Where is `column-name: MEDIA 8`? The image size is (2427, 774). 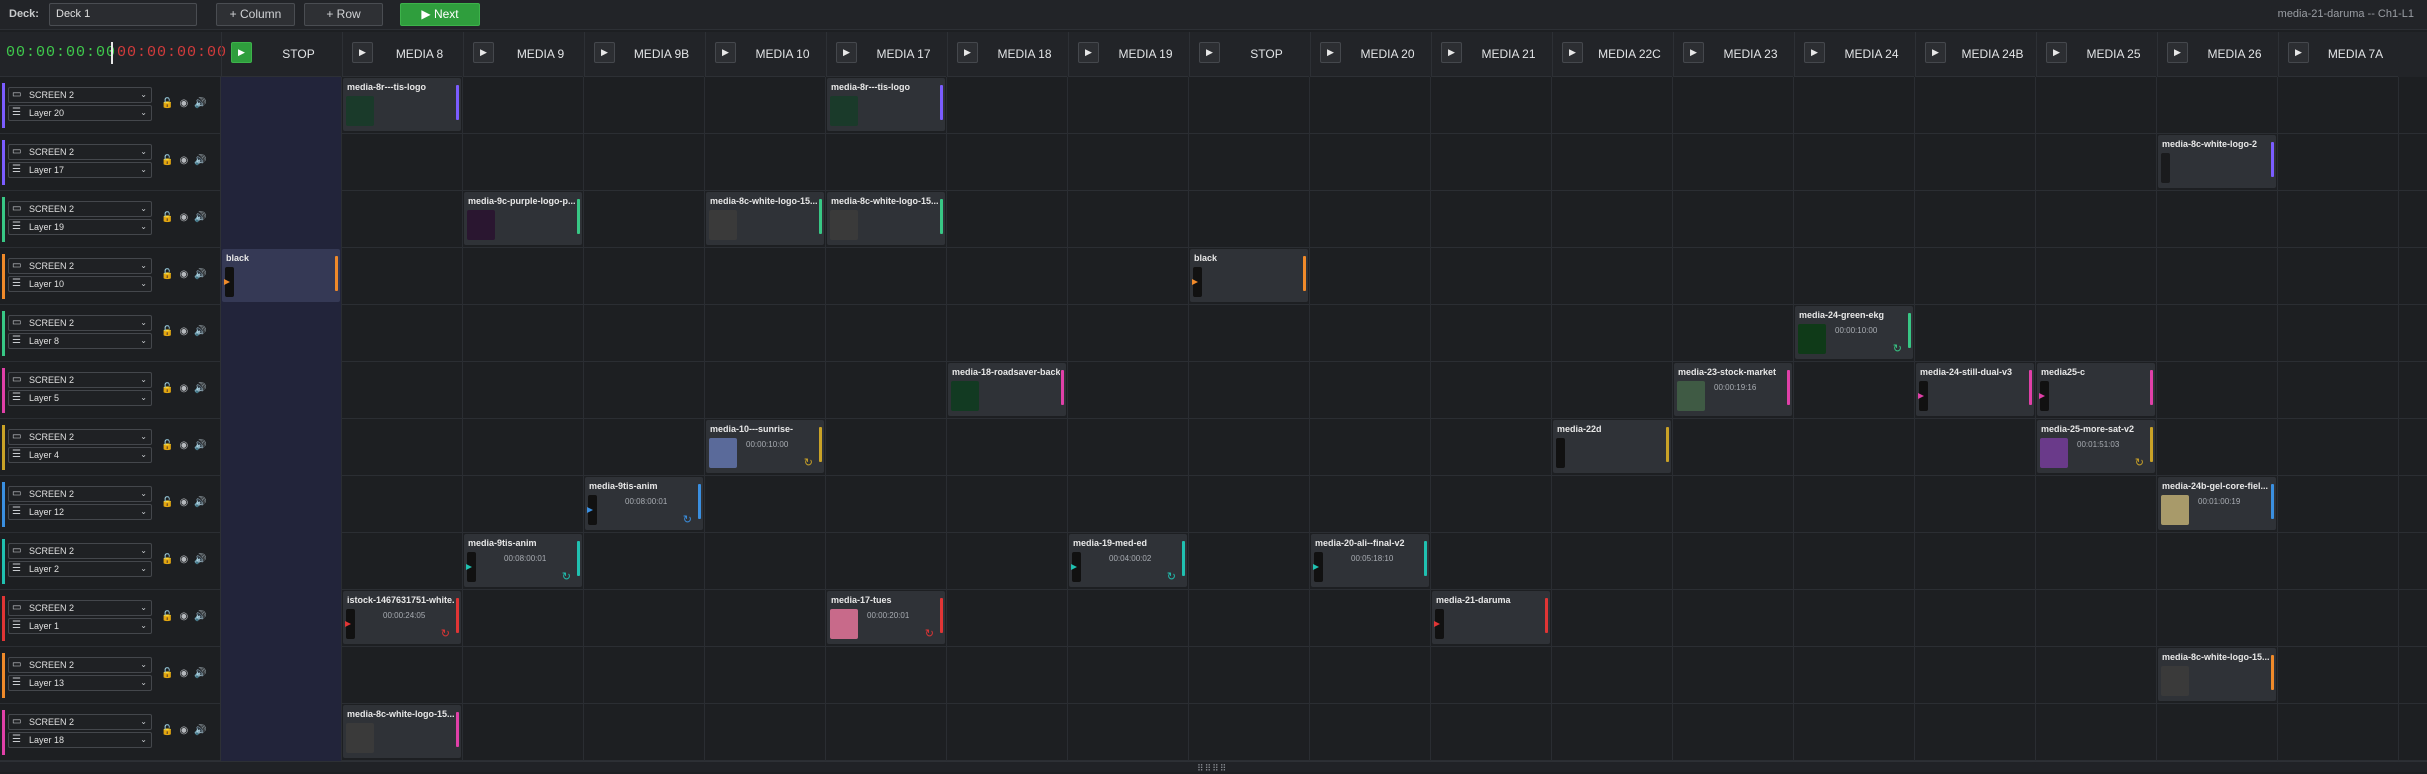
column-name: MEDIA 8 is located at coordinates (419, 54).